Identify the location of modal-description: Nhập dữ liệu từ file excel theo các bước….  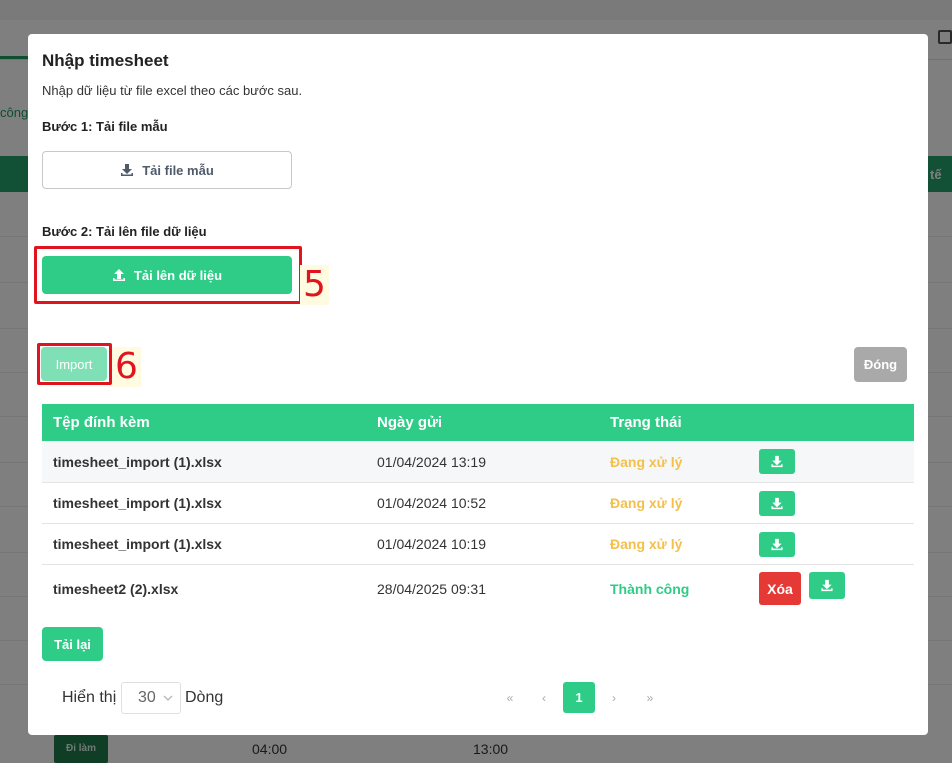
(172, 90).